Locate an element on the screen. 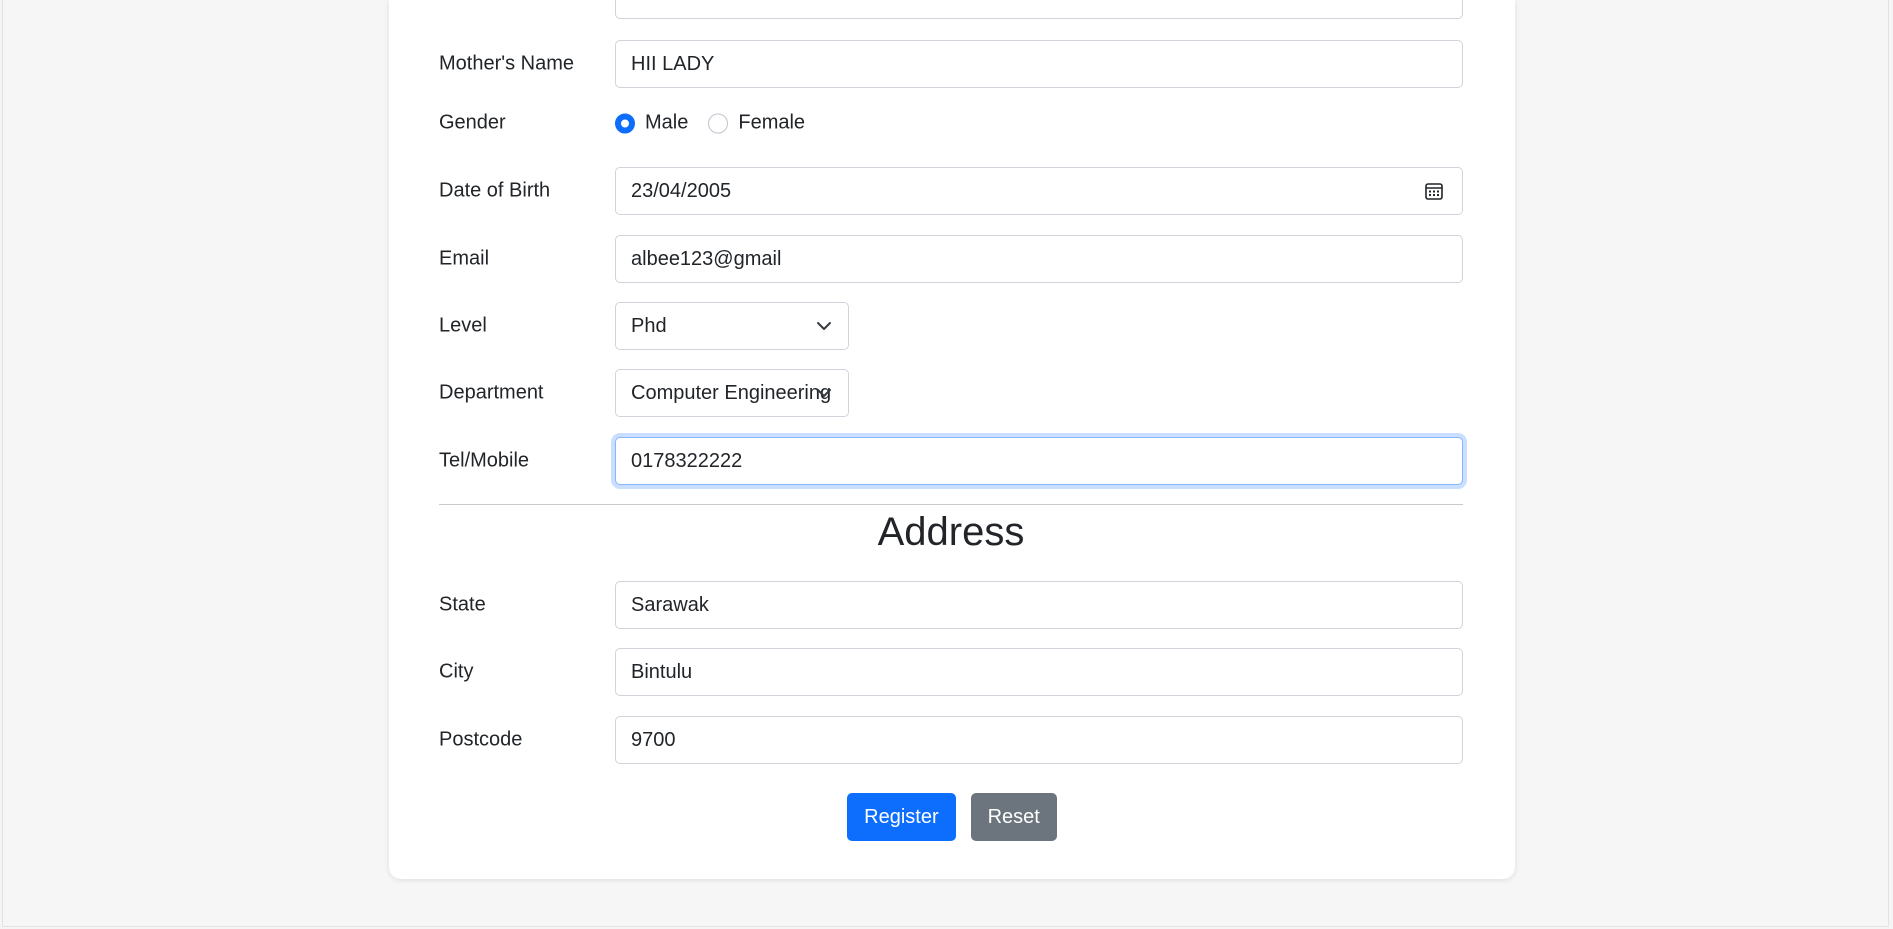 Image resolution: width=1893 pixels, height=929 pixels. mother-name-input: HII LADY is located at coordinates (1039, 64).